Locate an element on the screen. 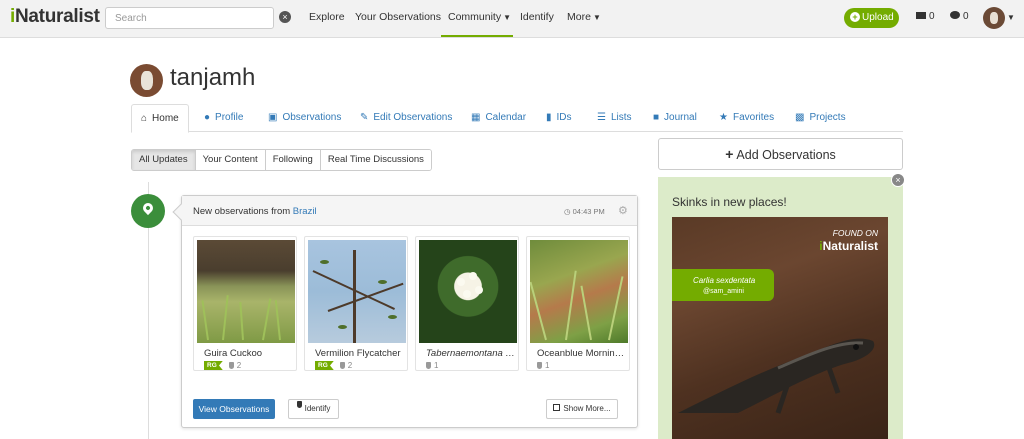  inaturalist-logo: iNaturalist is located at coordinates (55, 17).